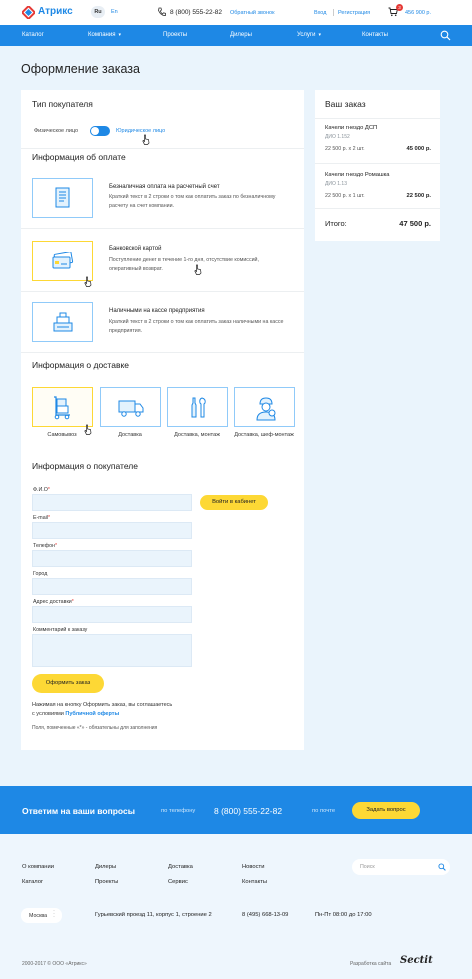  Describe the element at coordinates (178, 882) in the screenshot. I see `footer-link: Сервис` at that location.